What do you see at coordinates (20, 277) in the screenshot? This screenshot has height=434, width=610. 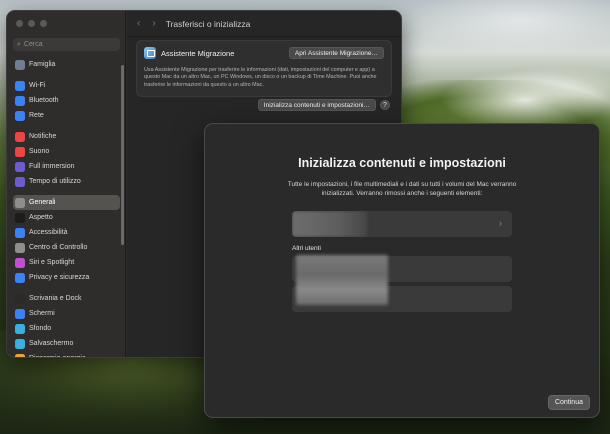 I see `hand-icon` at bounding box center [20, 277].